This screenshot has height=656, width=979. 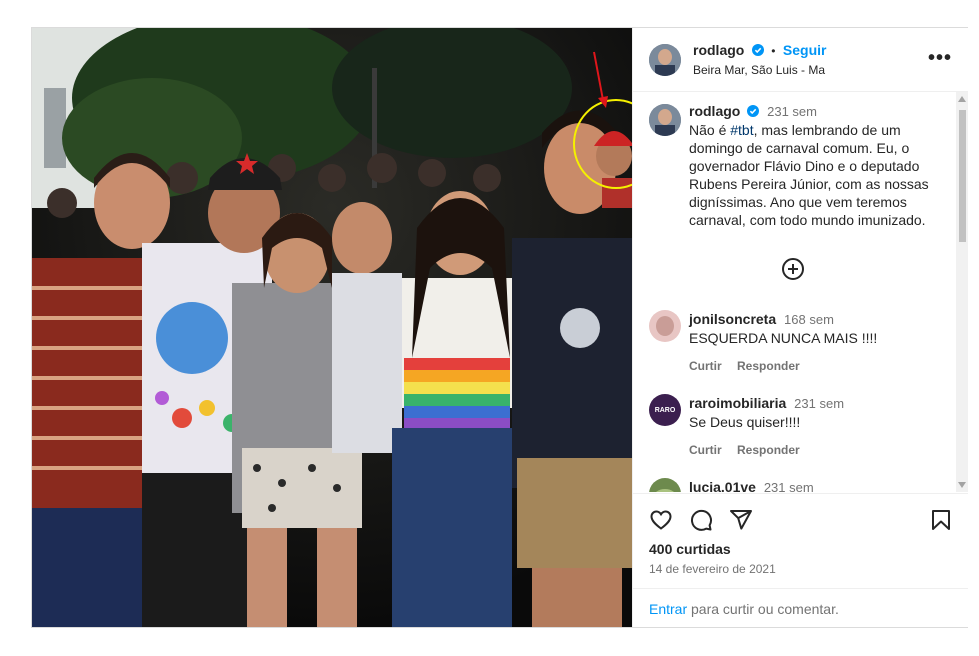 What do you see at coordinates (940, 58) in the screenshot?
I see `more-icon: •••` at bounding box center [940, 58].